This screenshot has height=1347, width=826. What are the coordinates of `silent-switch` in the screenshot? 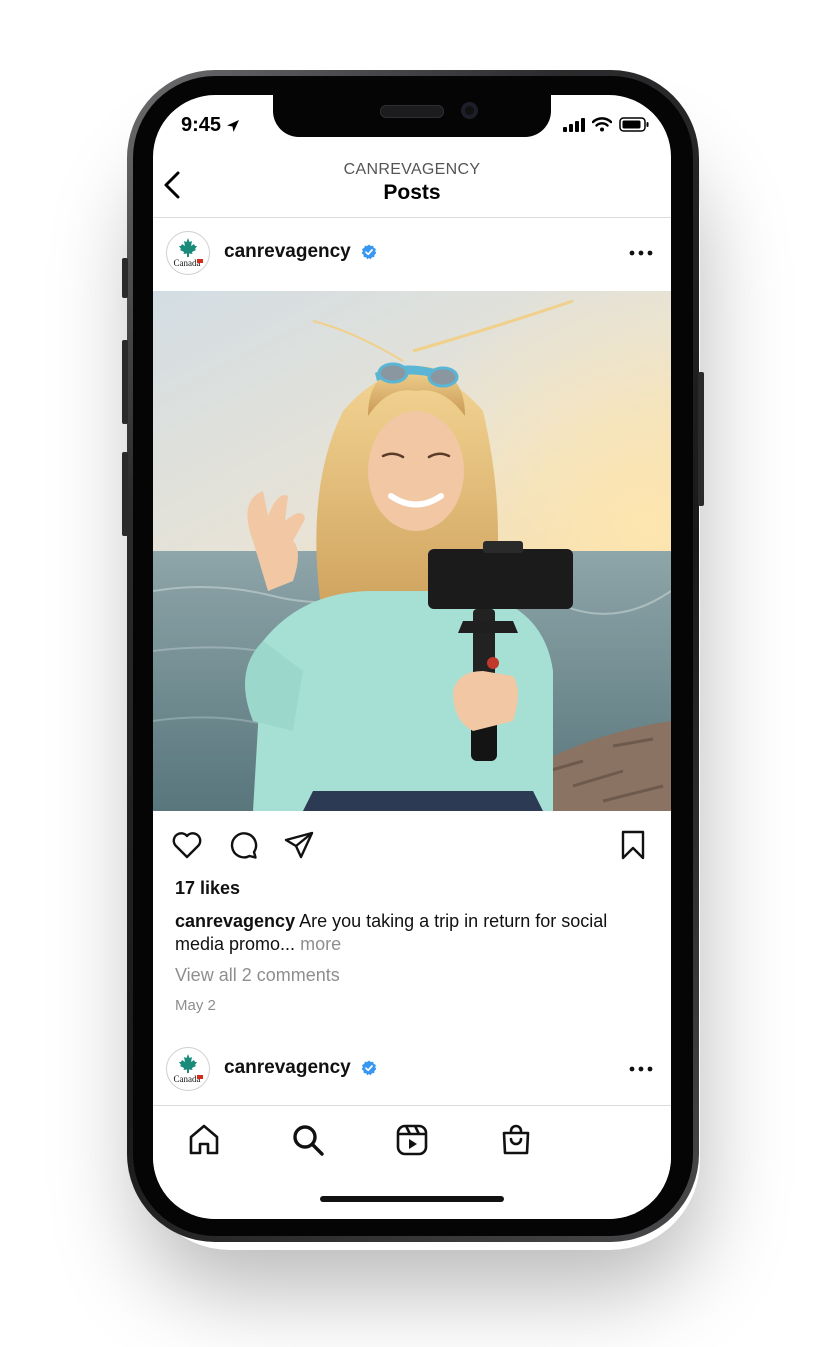 It's located at (125, 278).